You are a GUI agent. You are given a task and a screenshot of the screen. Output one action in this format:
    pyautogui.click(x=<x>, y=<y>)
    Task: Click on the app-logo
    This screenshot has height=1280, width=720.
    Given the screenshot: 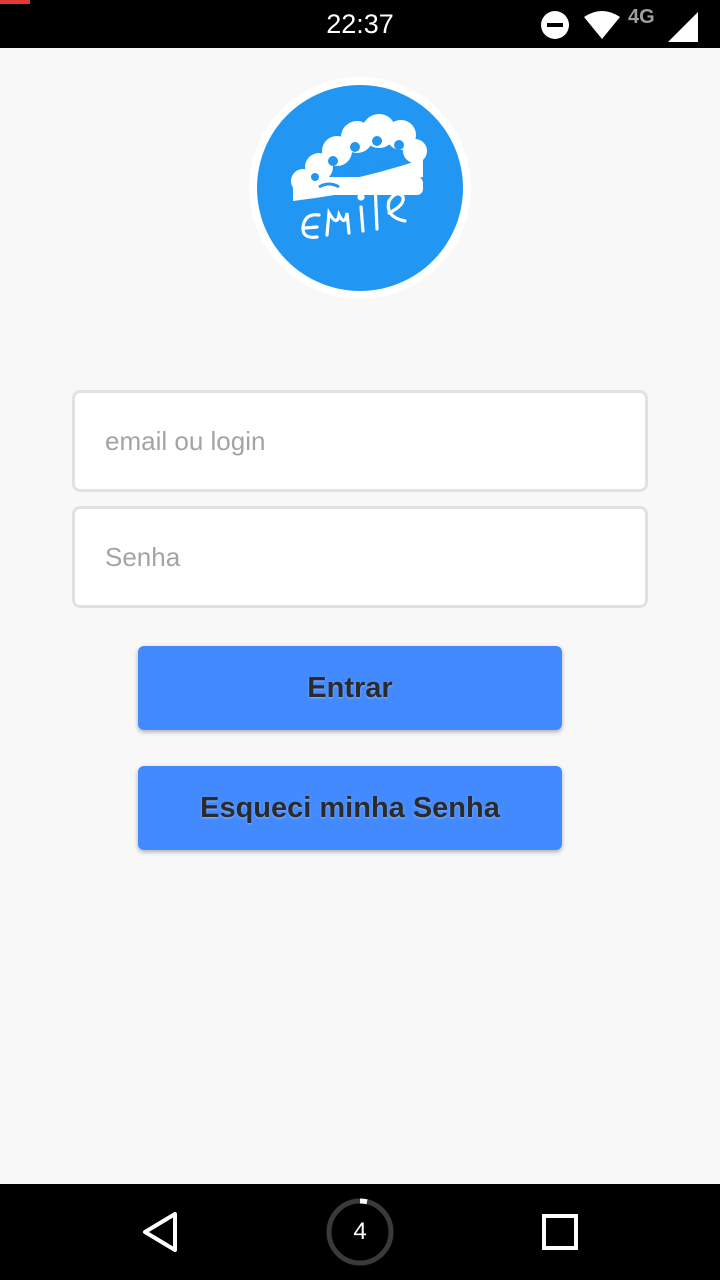 What is the action you would take?
    pyautogui.click(x=360, y=188)
    